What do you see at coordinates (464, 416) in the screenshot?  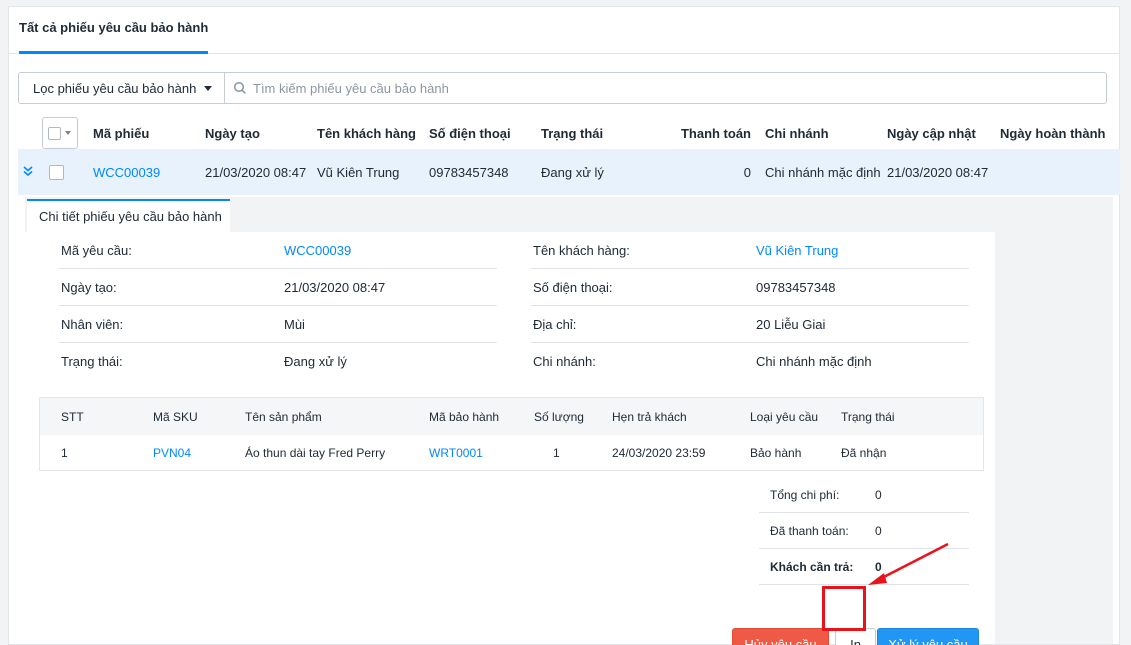 I see `items-col-warranty: Mã bảo hành` at bounding box center [464, 416].